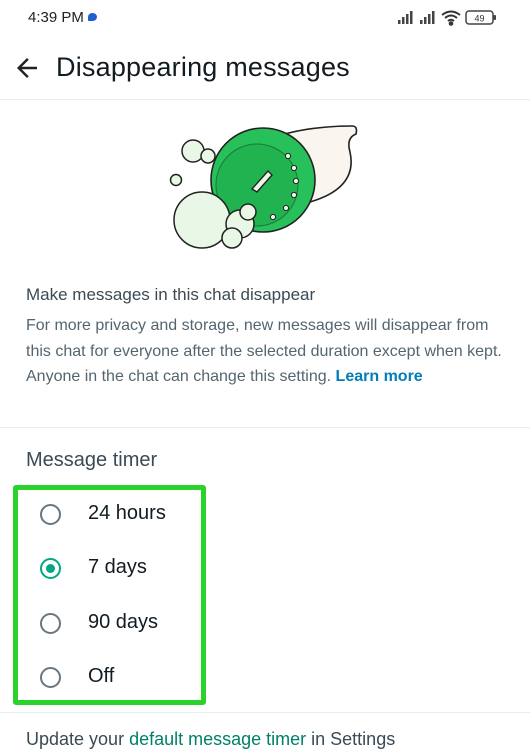 Image resolution: width=530 pixels, height=750 pixels. I want to click on timer-option-off: Off, so click(111, 677).